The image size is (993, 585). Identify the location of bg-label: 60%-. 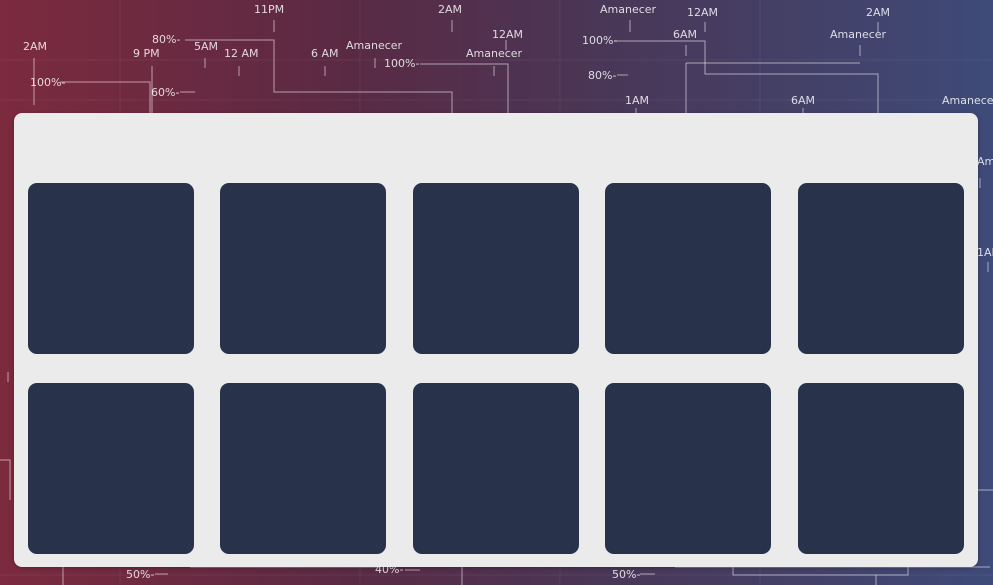
(165, 92).